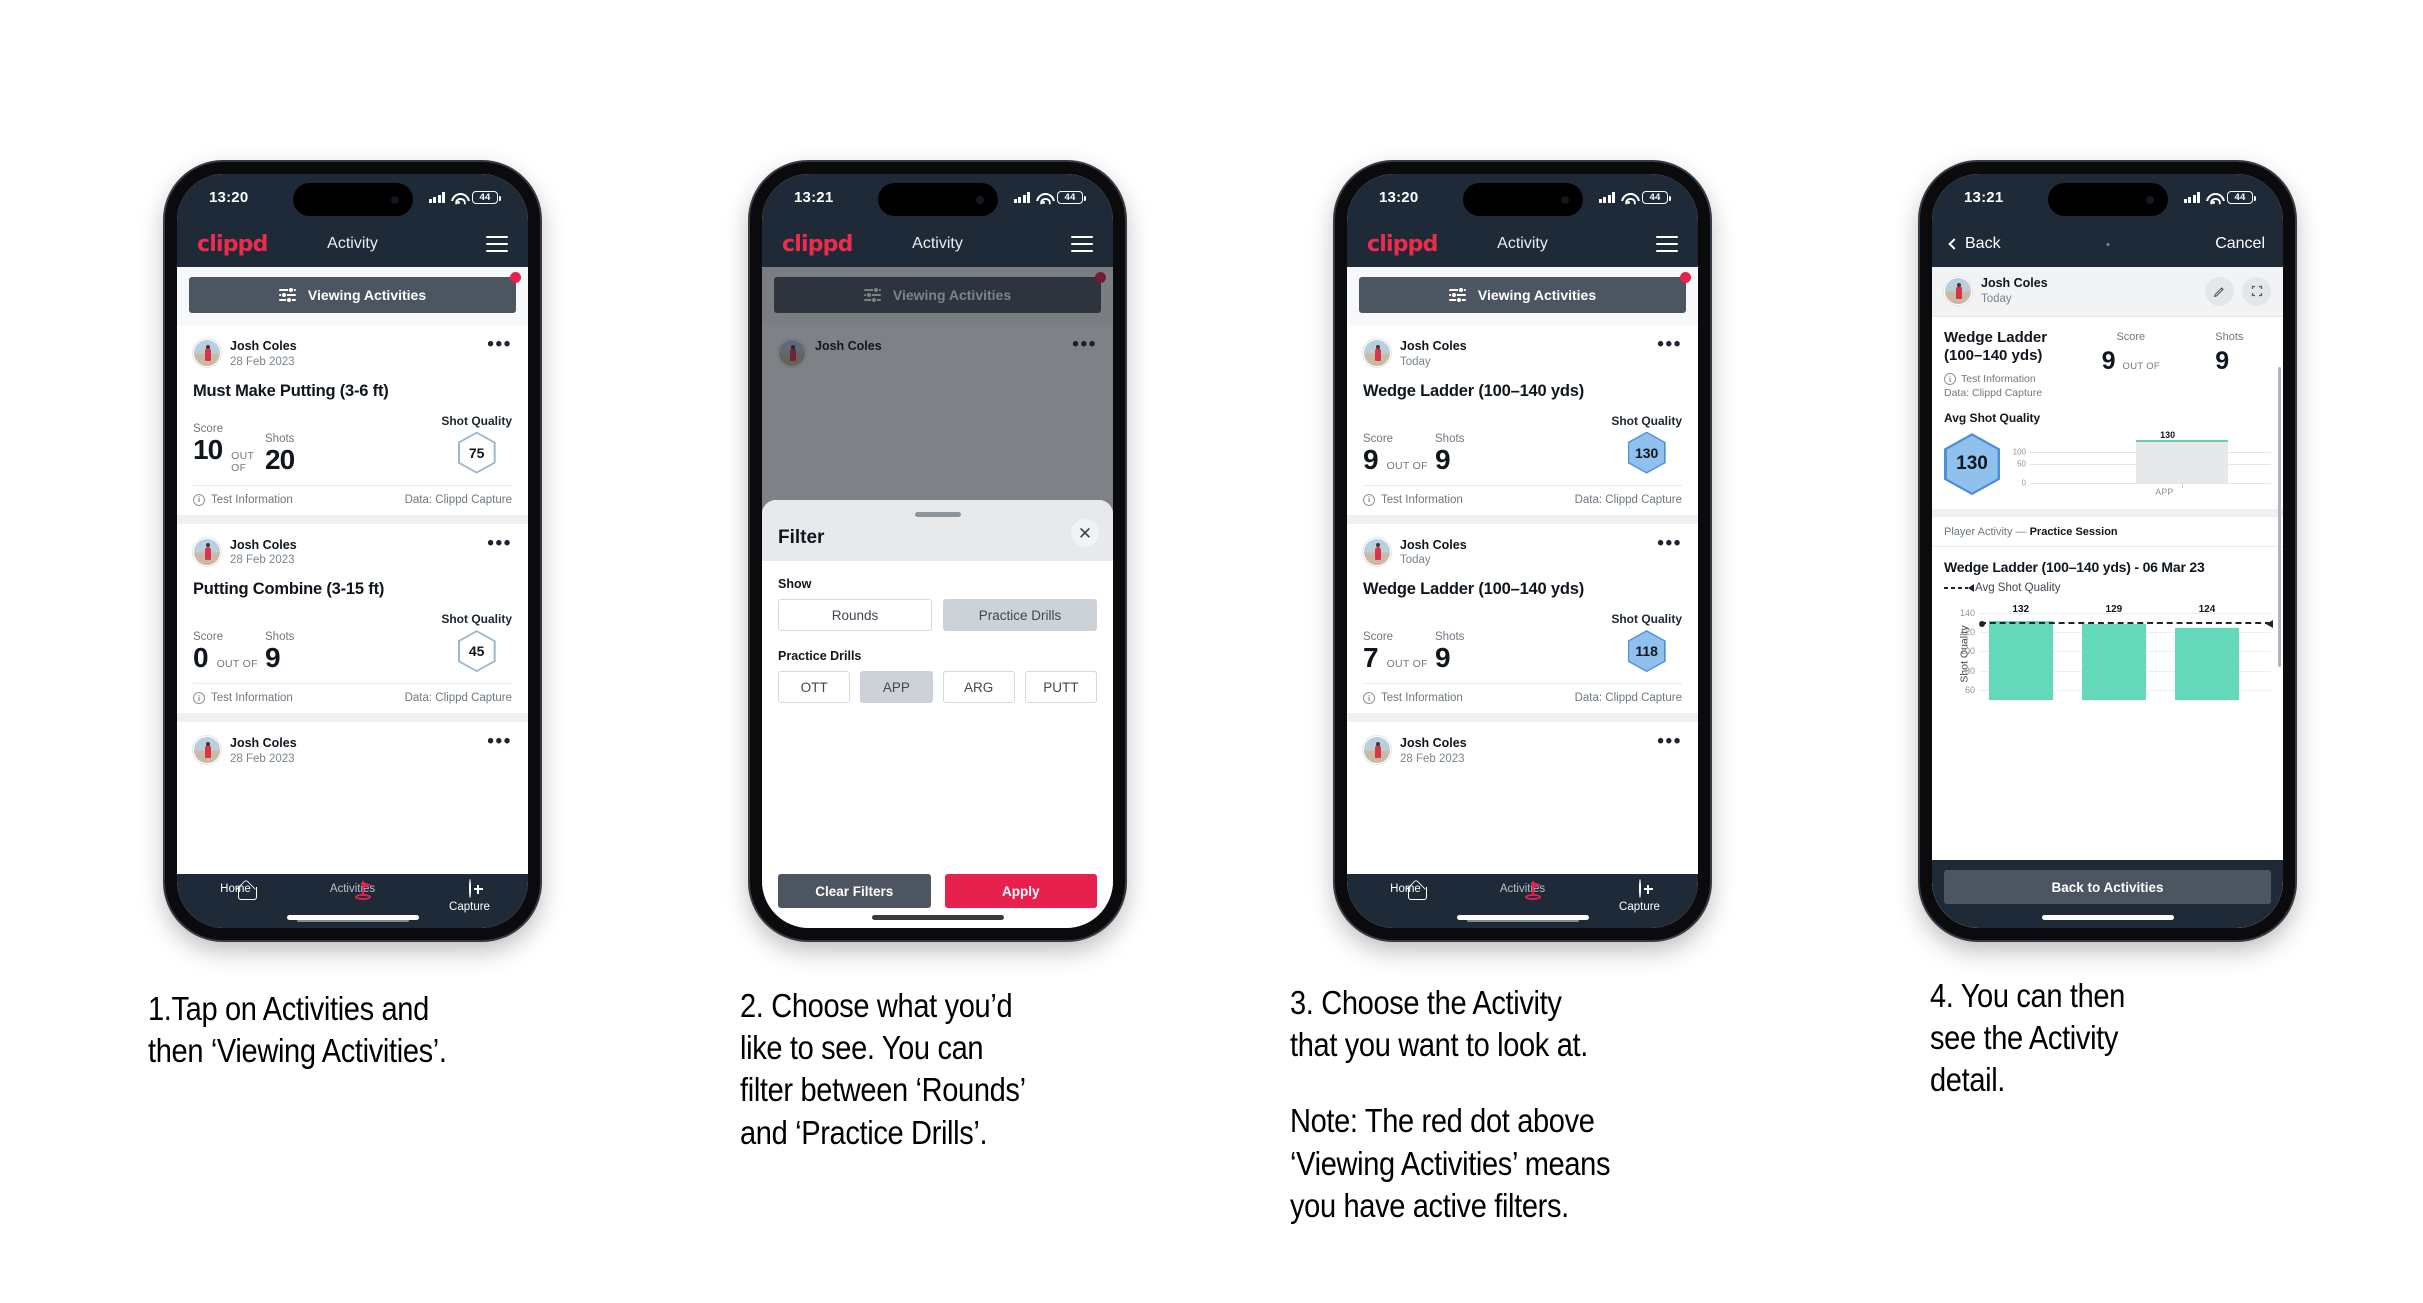  Describe the element at coordinates (2114, 610) in the screenshot. I see `chart-bar-label-2: 129` at that location.